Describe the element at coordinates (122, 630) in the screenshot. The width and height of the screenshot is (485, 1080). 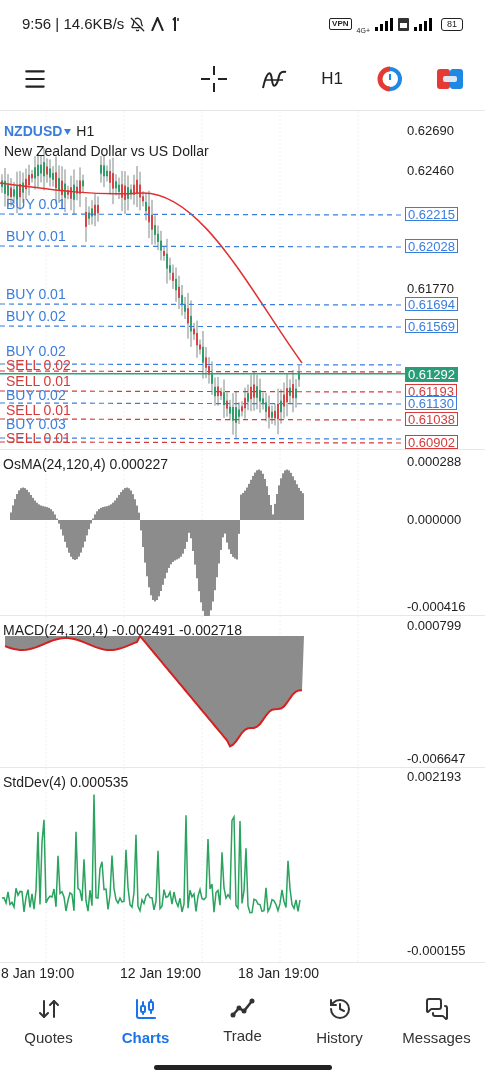
I see `indicator-title: MACD(24,120,4) -0.002491 -0.002718` at that location.